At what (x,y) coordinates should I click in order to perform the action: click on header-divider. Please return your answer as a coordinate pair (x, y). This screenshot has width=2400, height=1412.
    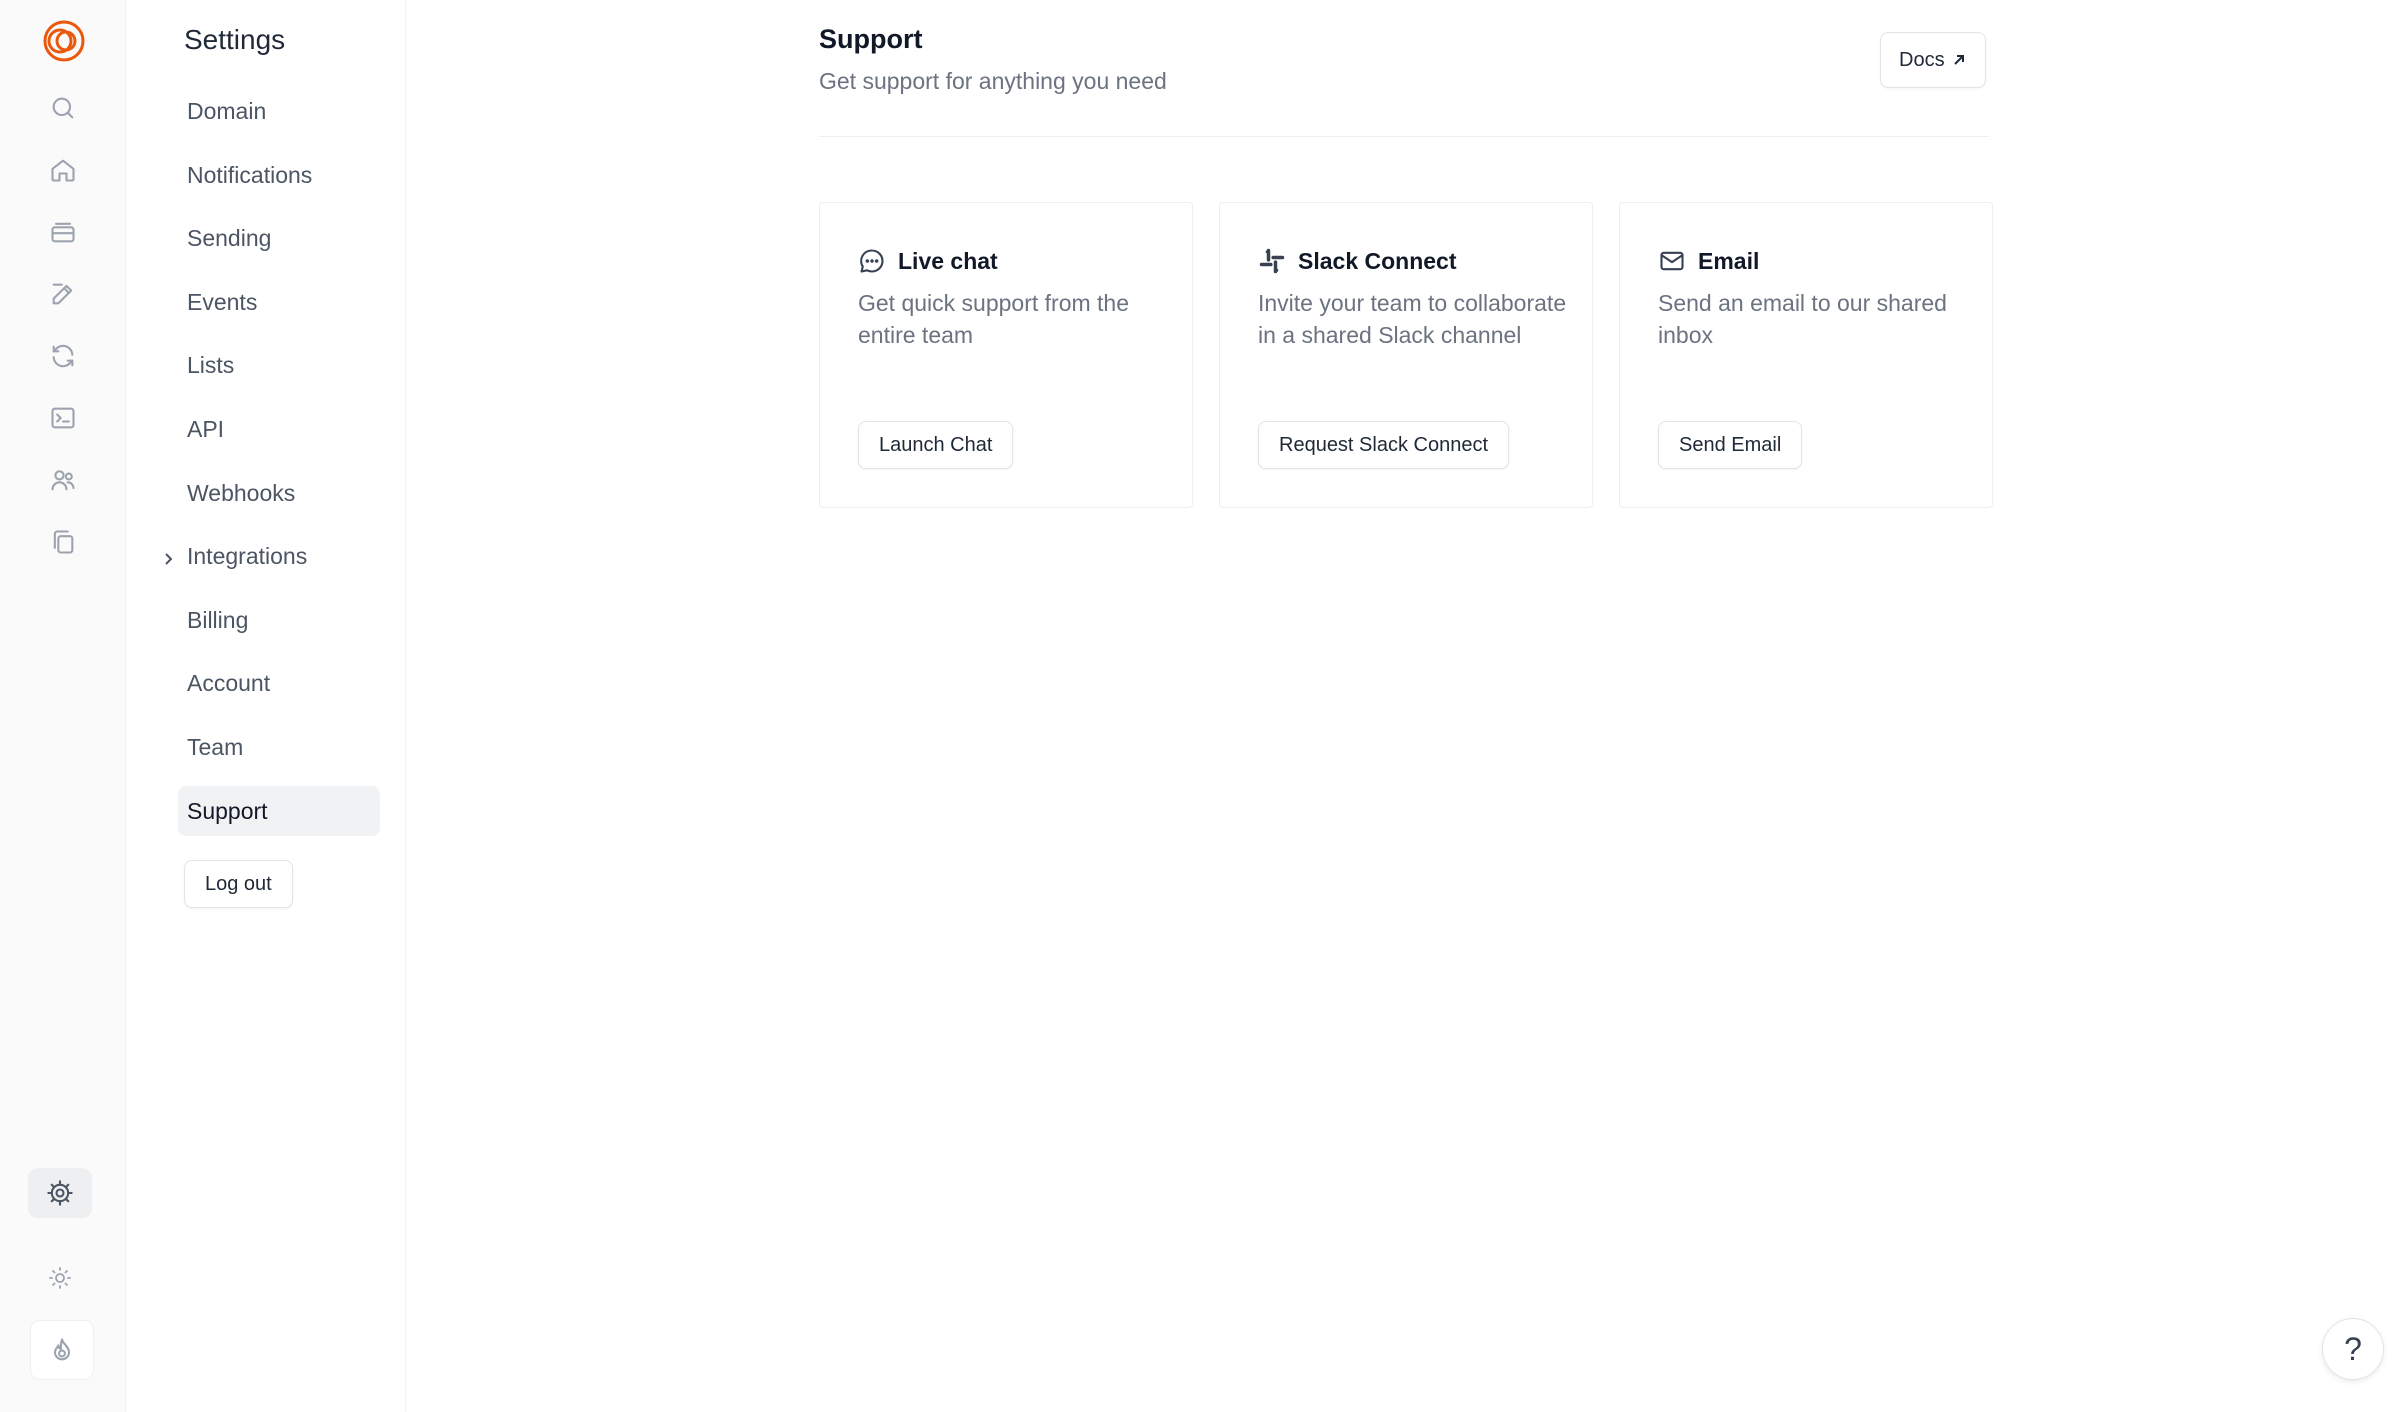
    Looking at the image, I should click on (1404, 136).